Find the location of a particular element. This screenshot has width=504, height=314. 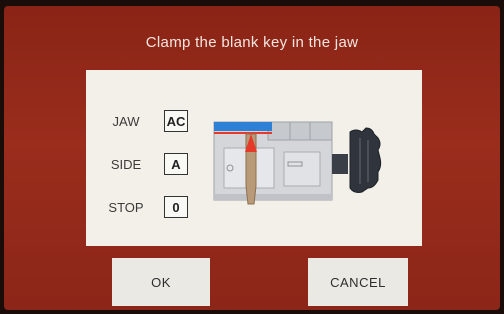

clamp-knob is located at coordinates (365, 160).